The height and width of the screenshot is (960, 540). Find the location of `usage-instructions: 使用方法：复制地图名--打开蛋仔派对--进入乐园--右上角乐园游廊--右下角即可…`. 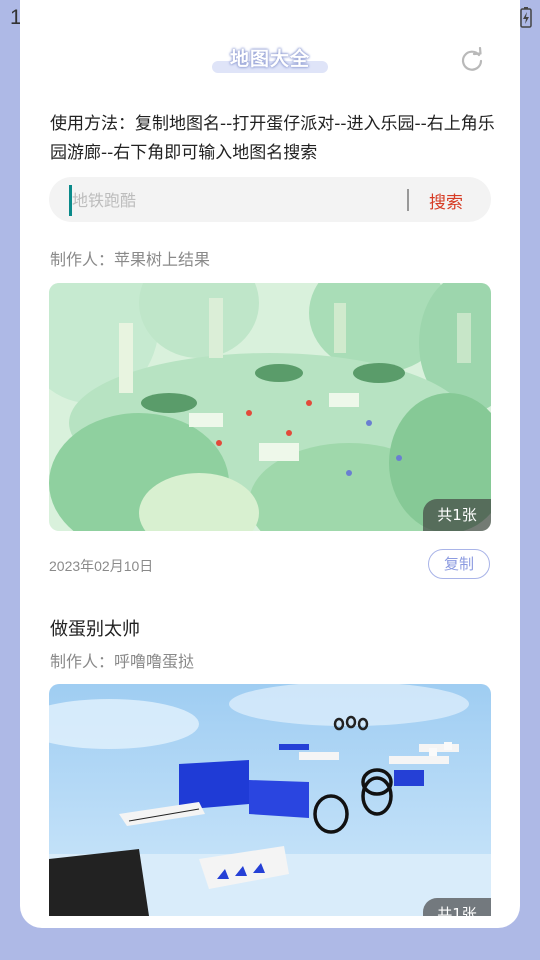

usage-instructions: 使用方法：复制地图名--打开蛋仔派对--进入乐园--右上角乐园游廊--右下角即可… is located at coordinates (272, 138).